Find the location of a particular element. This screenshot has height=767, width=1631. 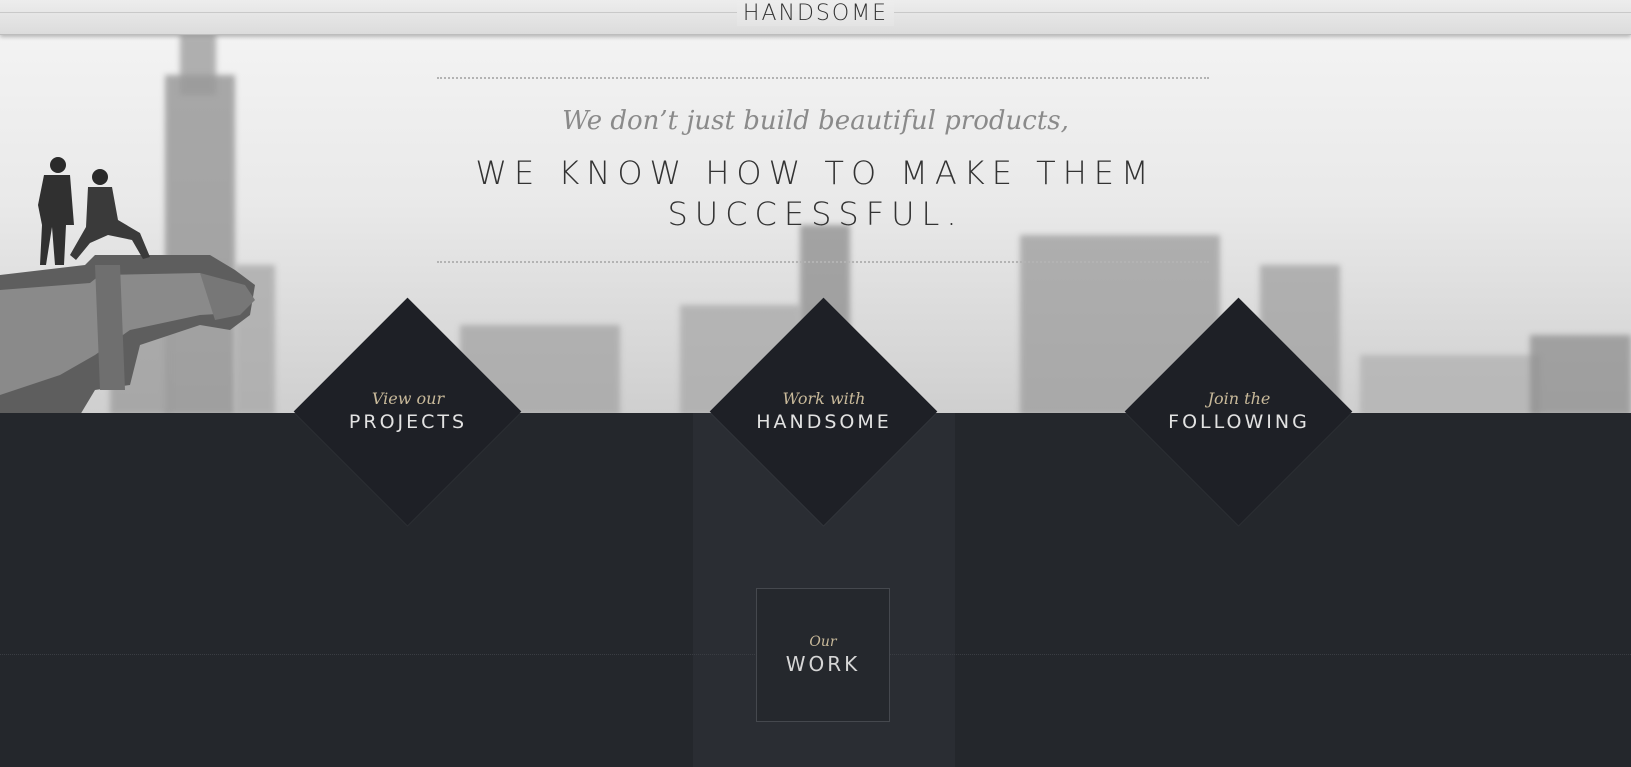

logo-text: HANDSOME is located at coordinates (815, 13).